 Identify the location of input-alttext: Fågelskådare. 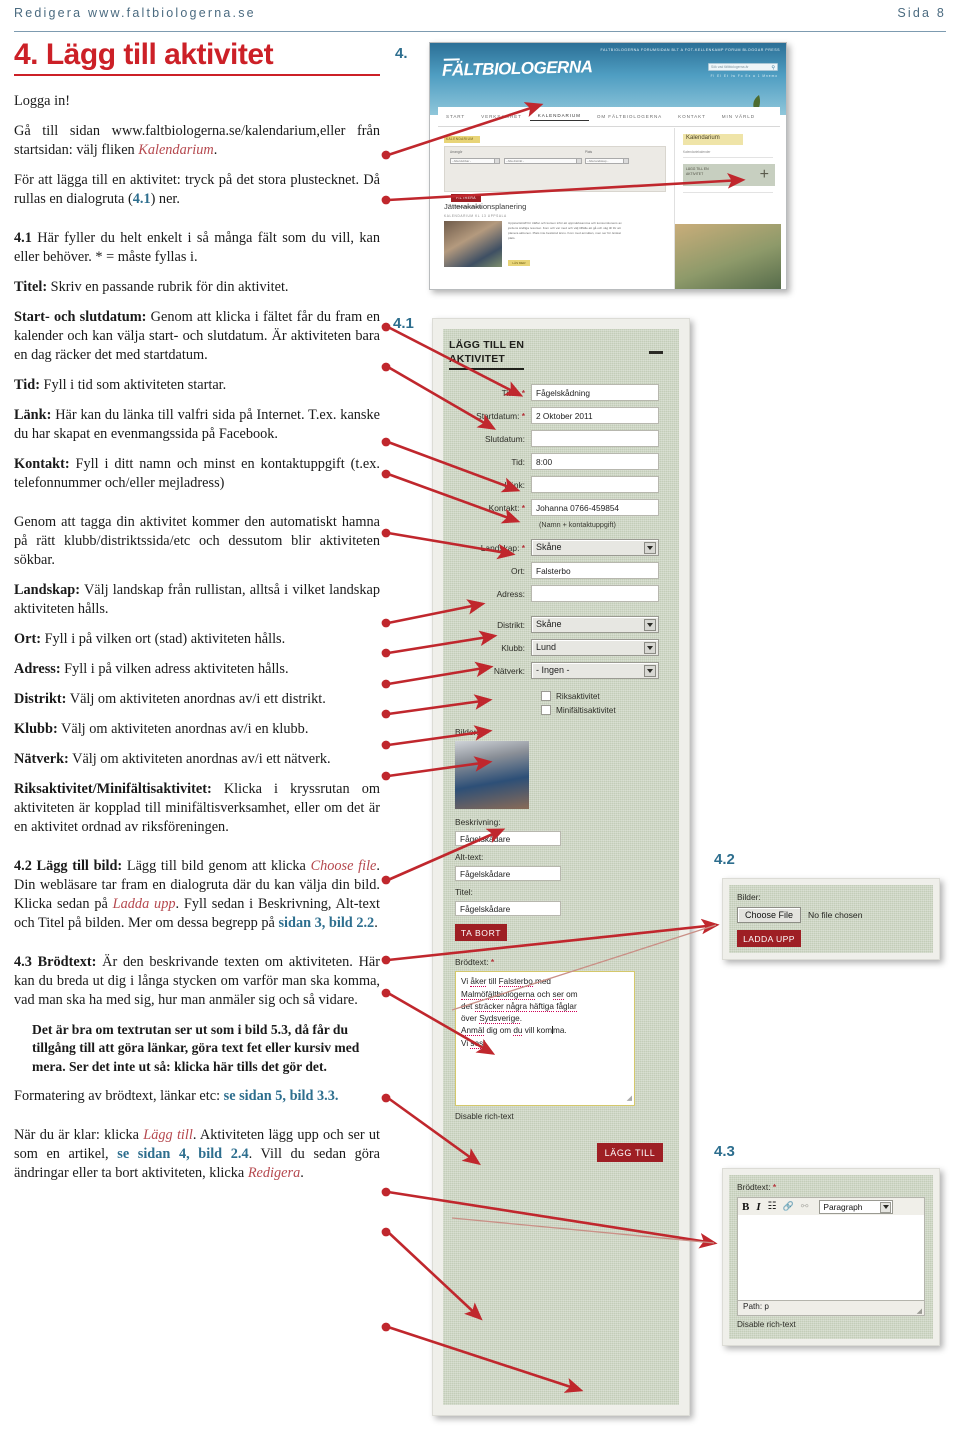
(508, 874).